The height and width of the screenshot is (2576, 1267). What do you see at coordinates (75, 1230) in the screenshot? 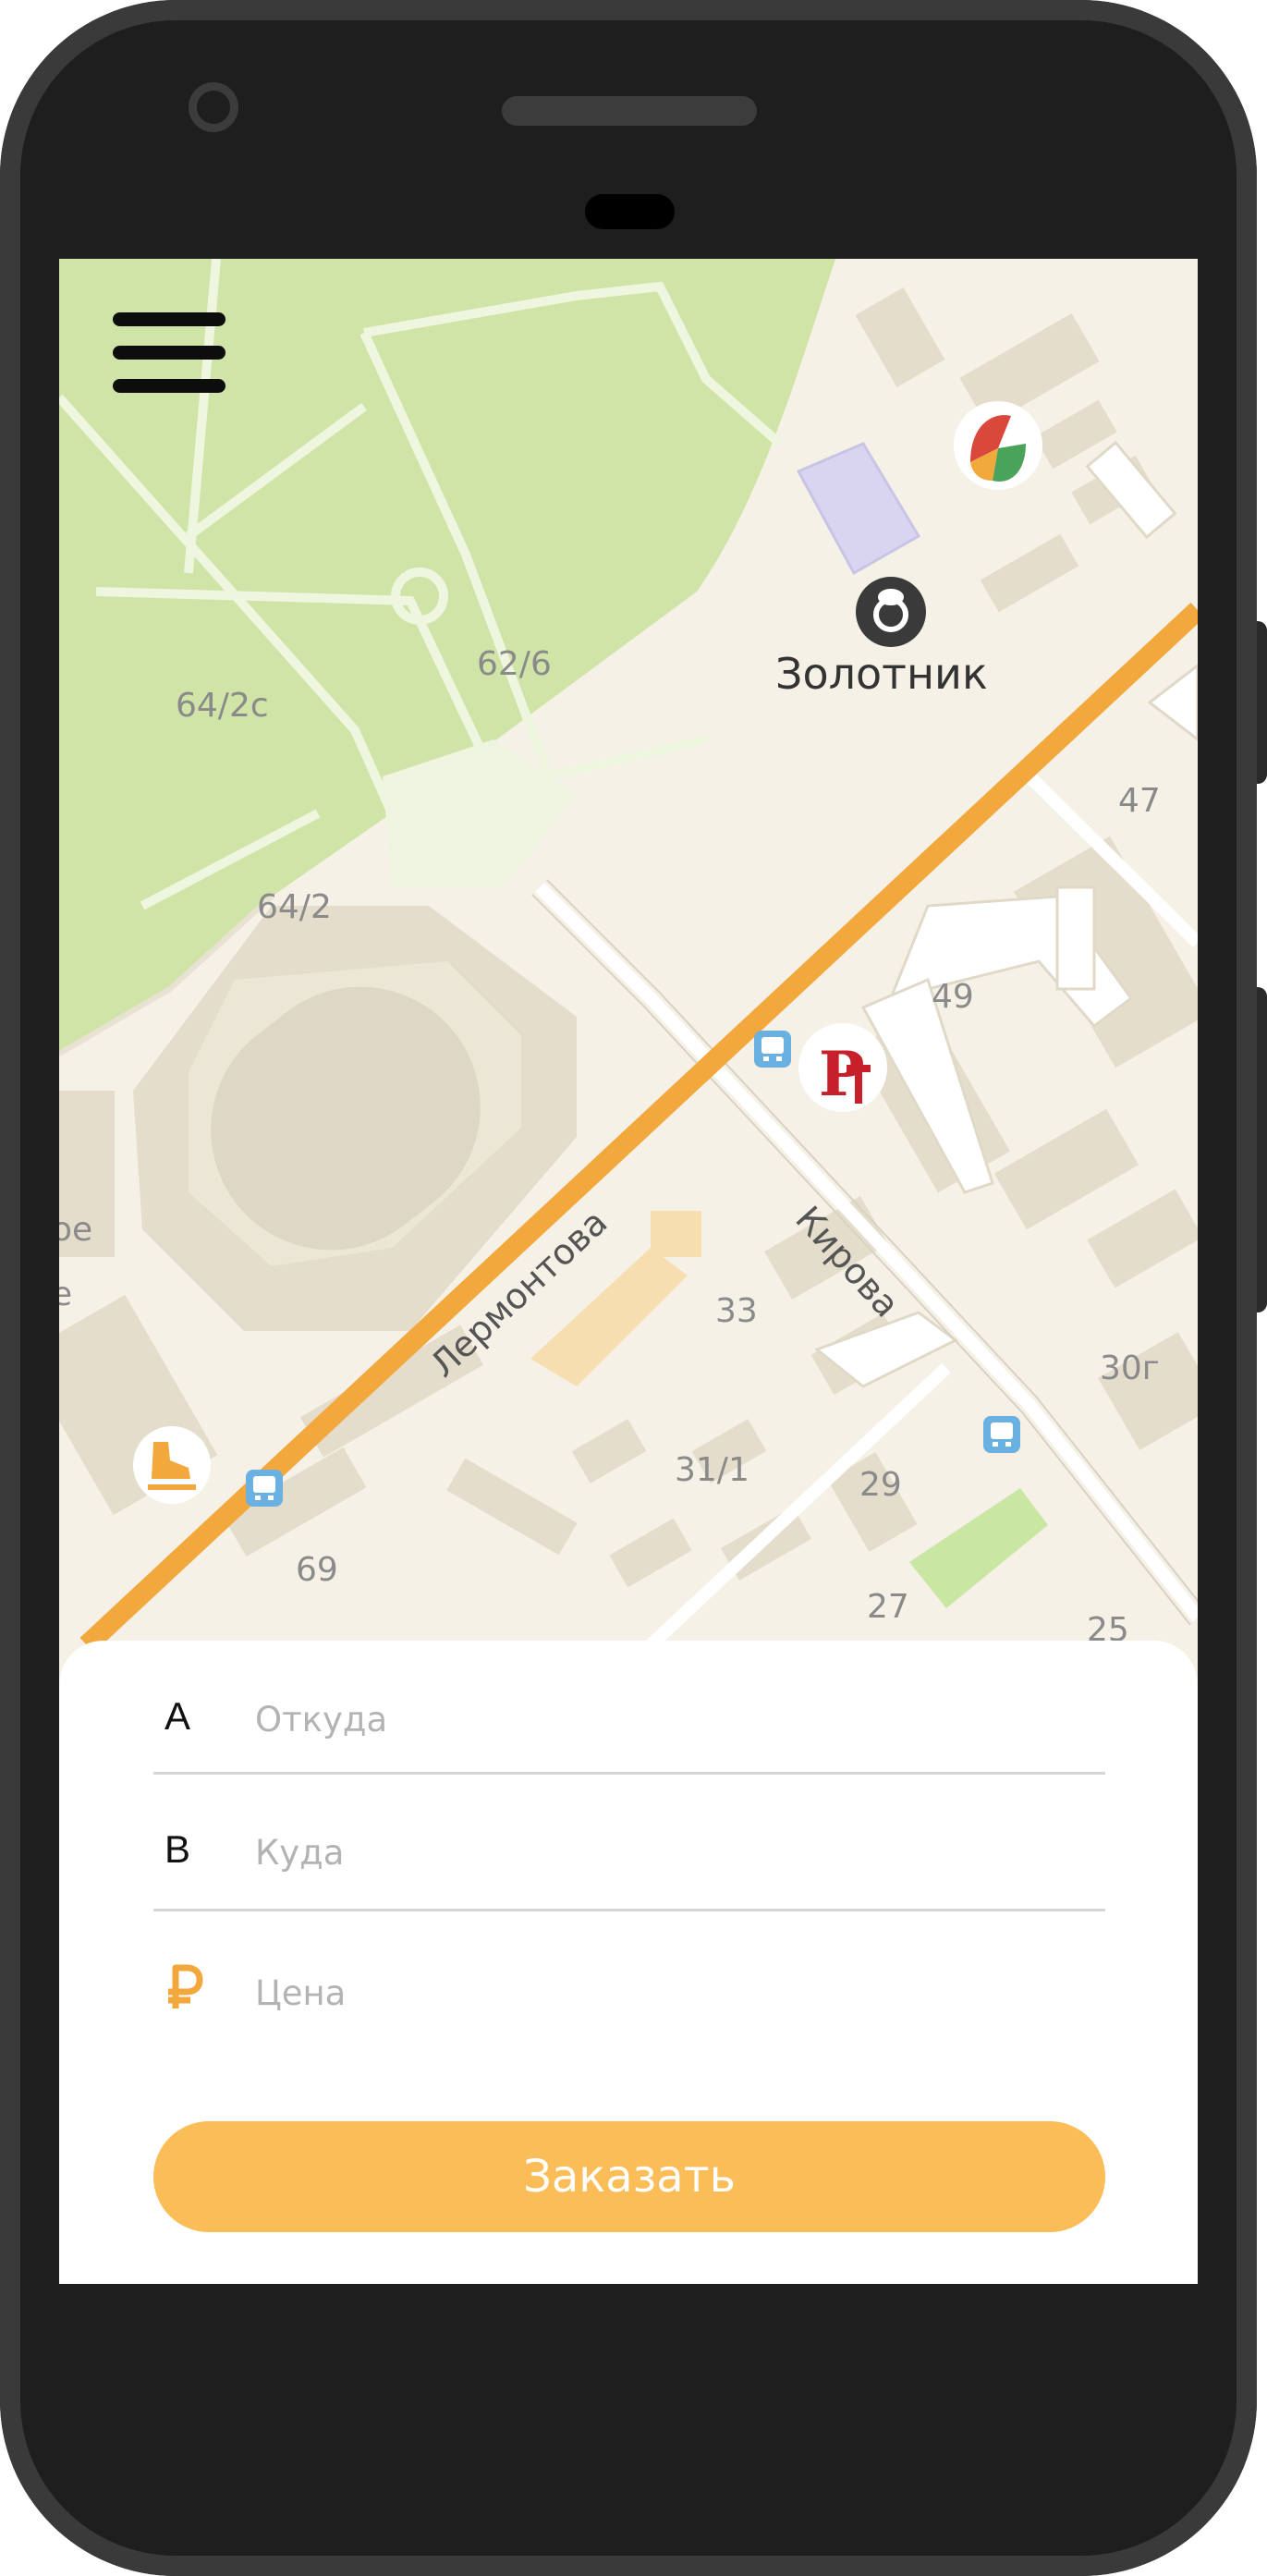
I see `map-label-fragment: ое` at bounding box center [75, 1230].